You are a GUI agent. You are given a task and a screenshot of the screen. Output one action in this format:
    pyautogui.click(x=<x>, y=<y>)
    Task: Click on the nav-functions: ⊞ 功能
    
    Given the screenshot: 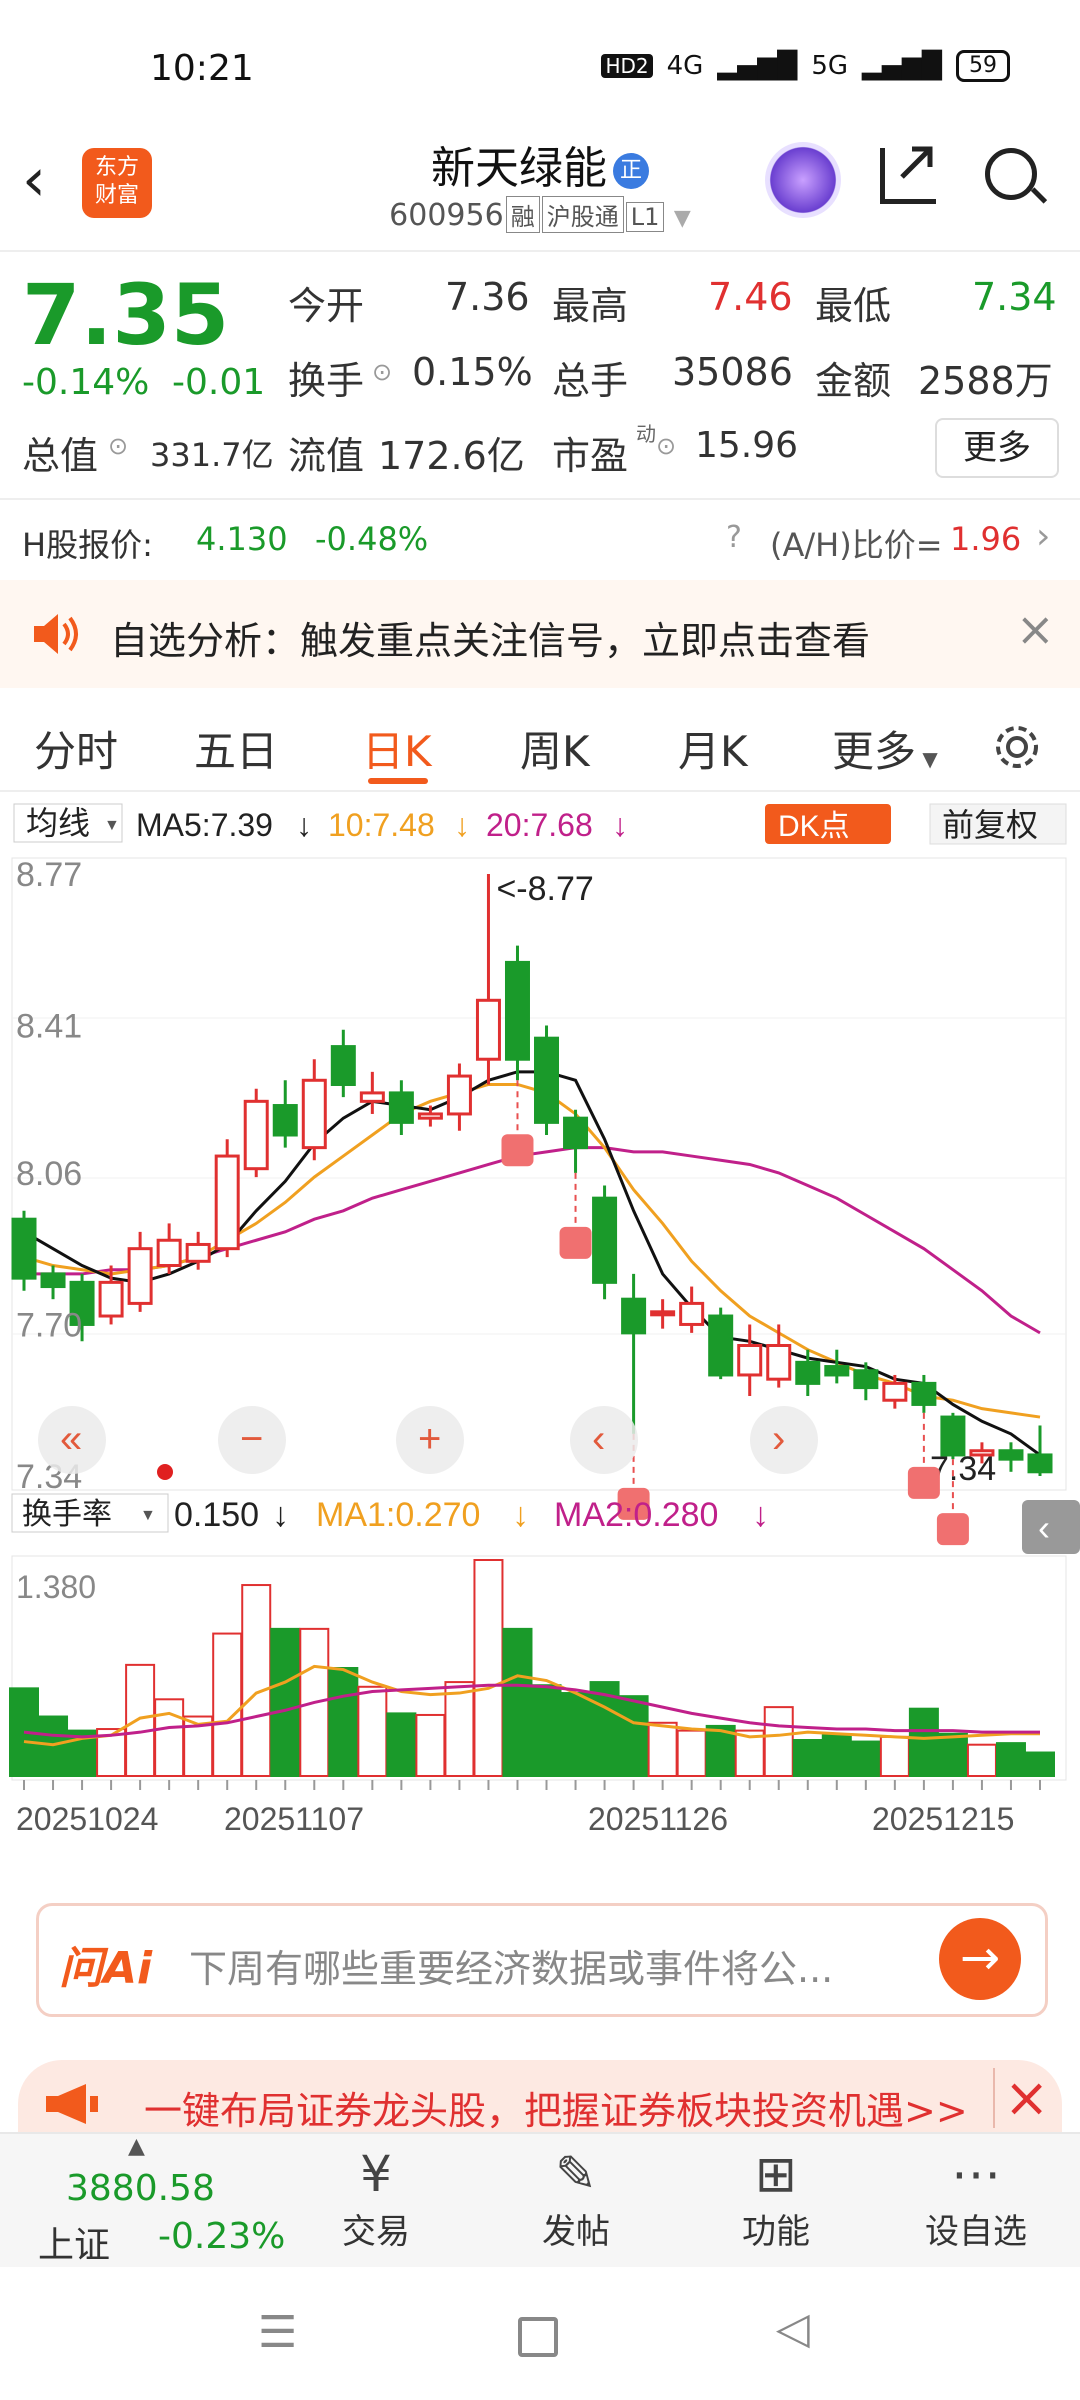 What is the action you would take?
    pyautogui.click(x=776, y=2198)
    